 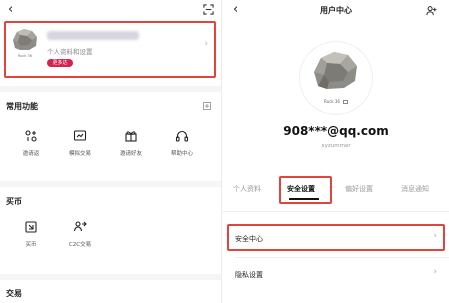 What do you see at coordinates (22, 106) in the screenshot?
I see `section-title-common: 常用功能` at bounding box center [22, 106].